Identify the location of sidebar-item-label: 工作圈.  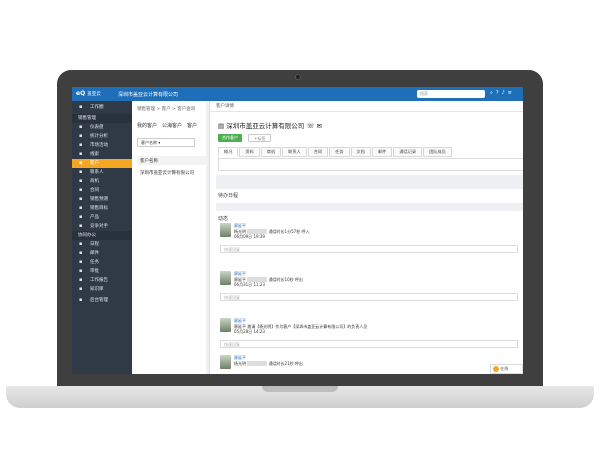
(97, 107).